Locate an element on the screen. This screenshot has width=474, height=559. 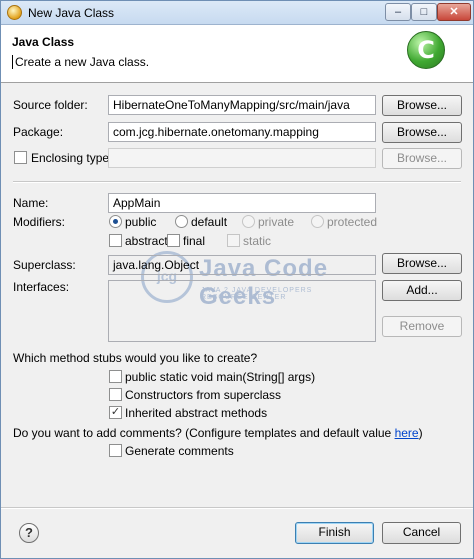
generate-comments-checkbox is located at coordinates (115, 450).